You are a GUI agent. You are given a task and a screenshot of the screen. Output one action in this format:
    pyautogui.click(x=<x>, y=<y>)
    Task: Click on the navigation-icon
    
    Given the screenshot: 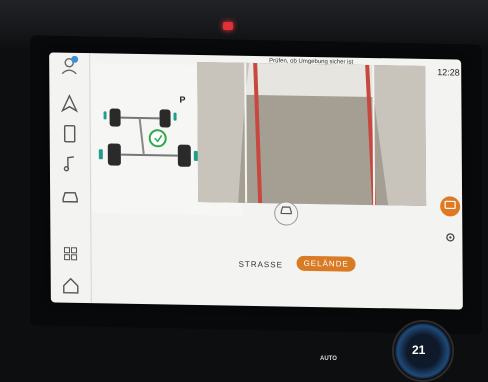 What is the action you would take?
    pyautogui.click(x=69, y=104)
    